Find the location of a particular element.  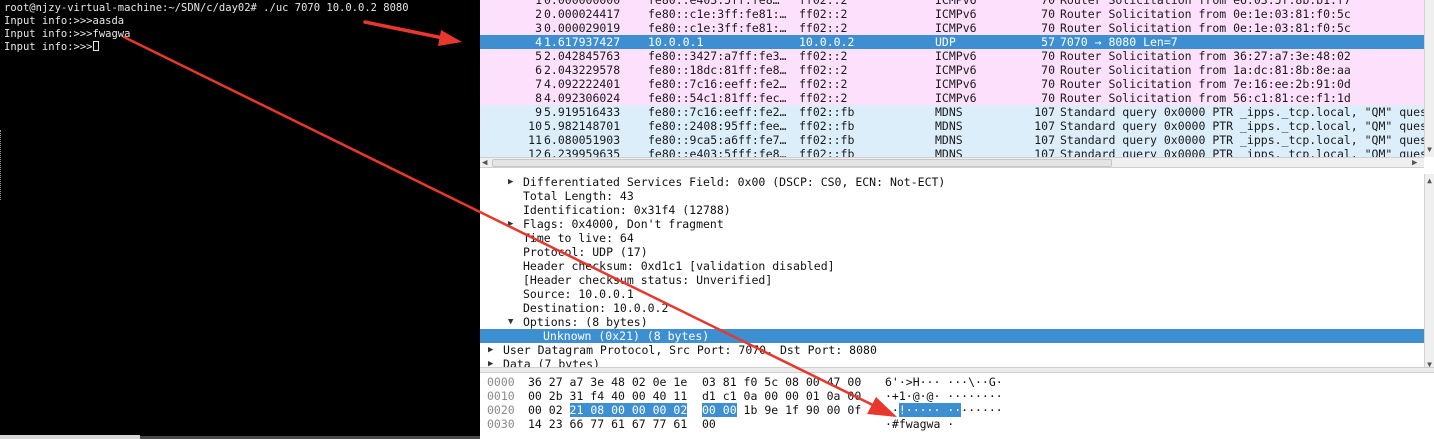

detail-row: Identification: 0x31f4 (12788) is located at coordinates (952, 210).